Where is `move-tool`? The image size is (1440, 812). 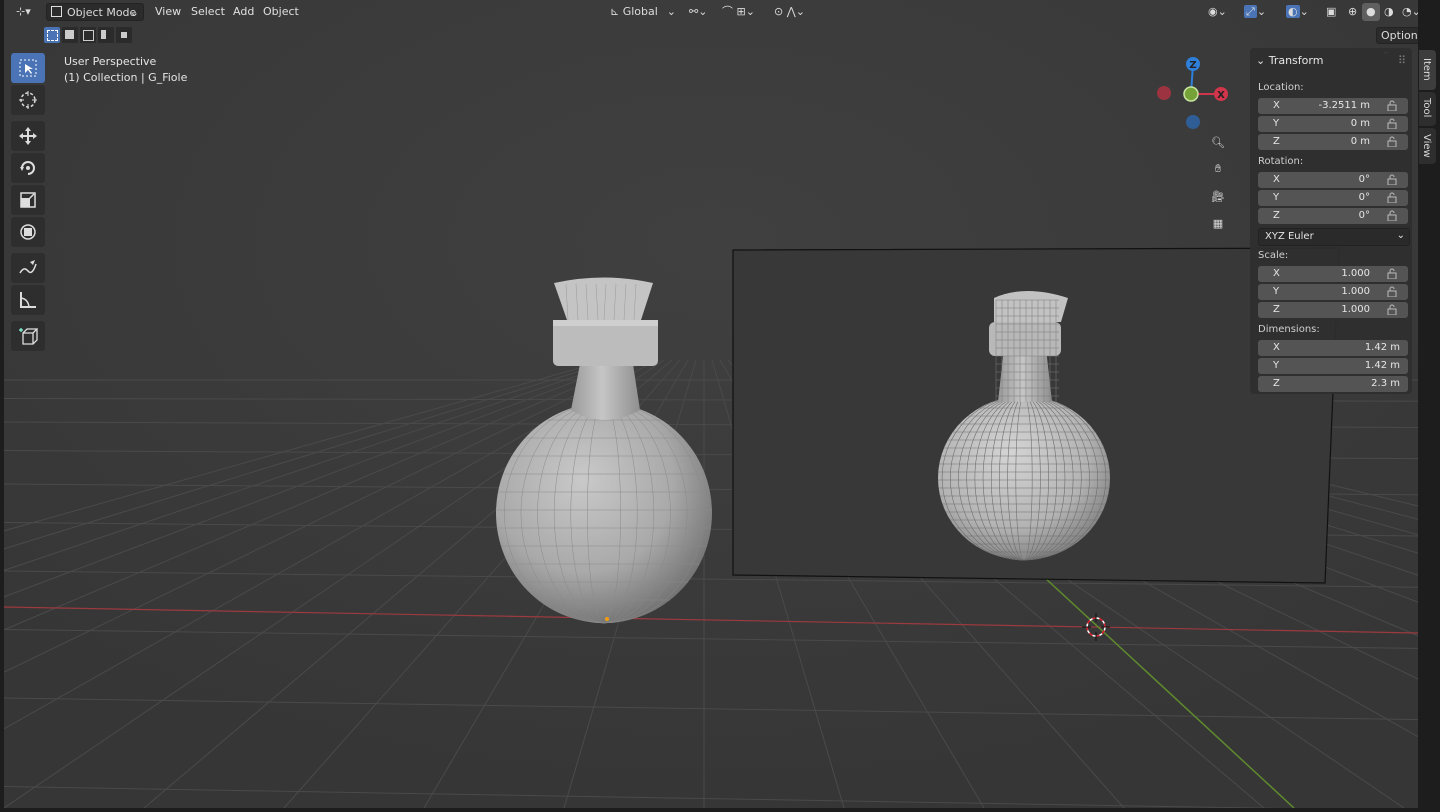
move-tool is located at coordinates (28, 136).